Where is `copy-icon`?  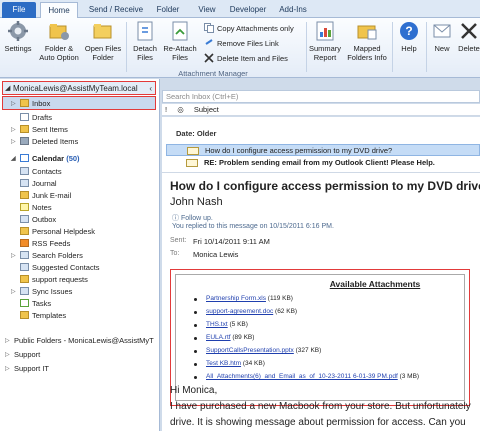
copy-icon is located at coordinates (209, 28).